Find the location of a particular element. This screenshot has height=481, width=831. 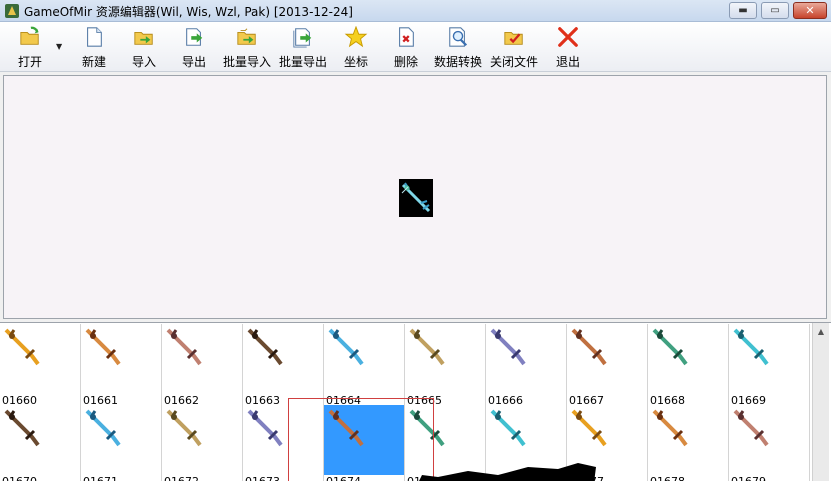

thumbnail-cell: 01674 is located at coordinates (364, 443).